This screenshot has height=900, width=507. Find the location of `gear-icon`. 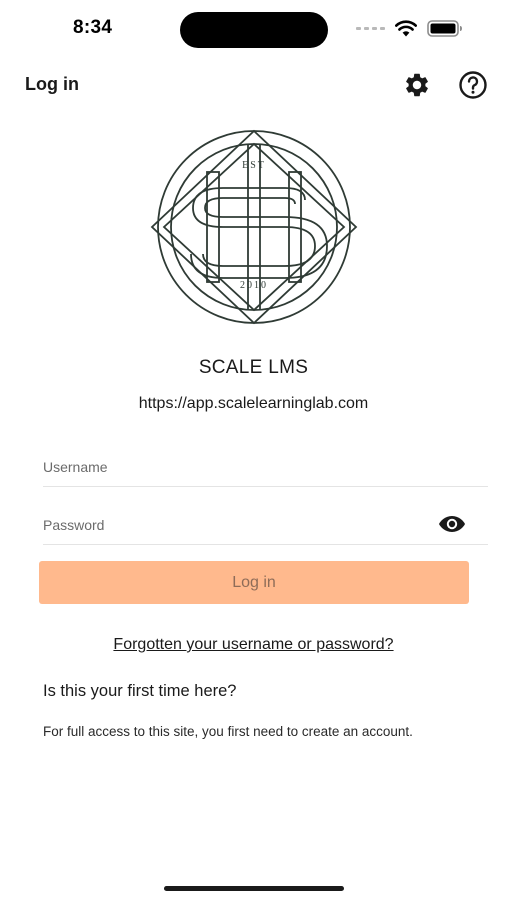

gear-icon is located at coordinates (417, 85).